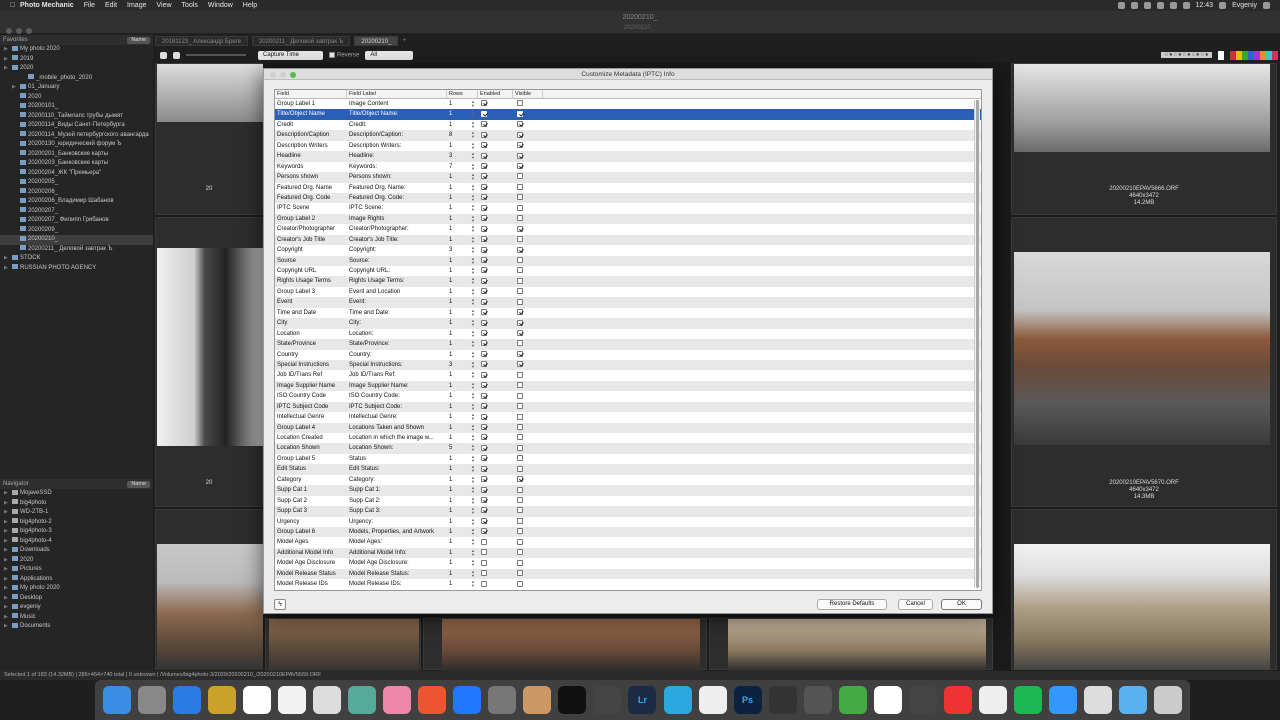 The image size is (1280, 720). I want to click on window-close-button, so click(9, 31).